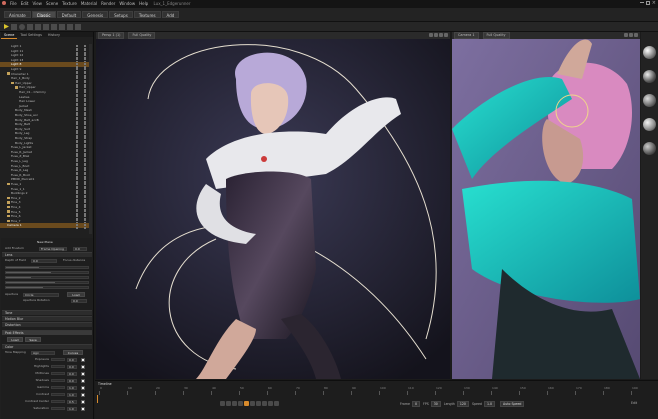 Image resolution: width=658 pixels, height=419 pixels. What do you see at coordinates (47, 332) in the screenshot?
I see `section-post-effects: Post Effects` at bounding box center [47, 332].